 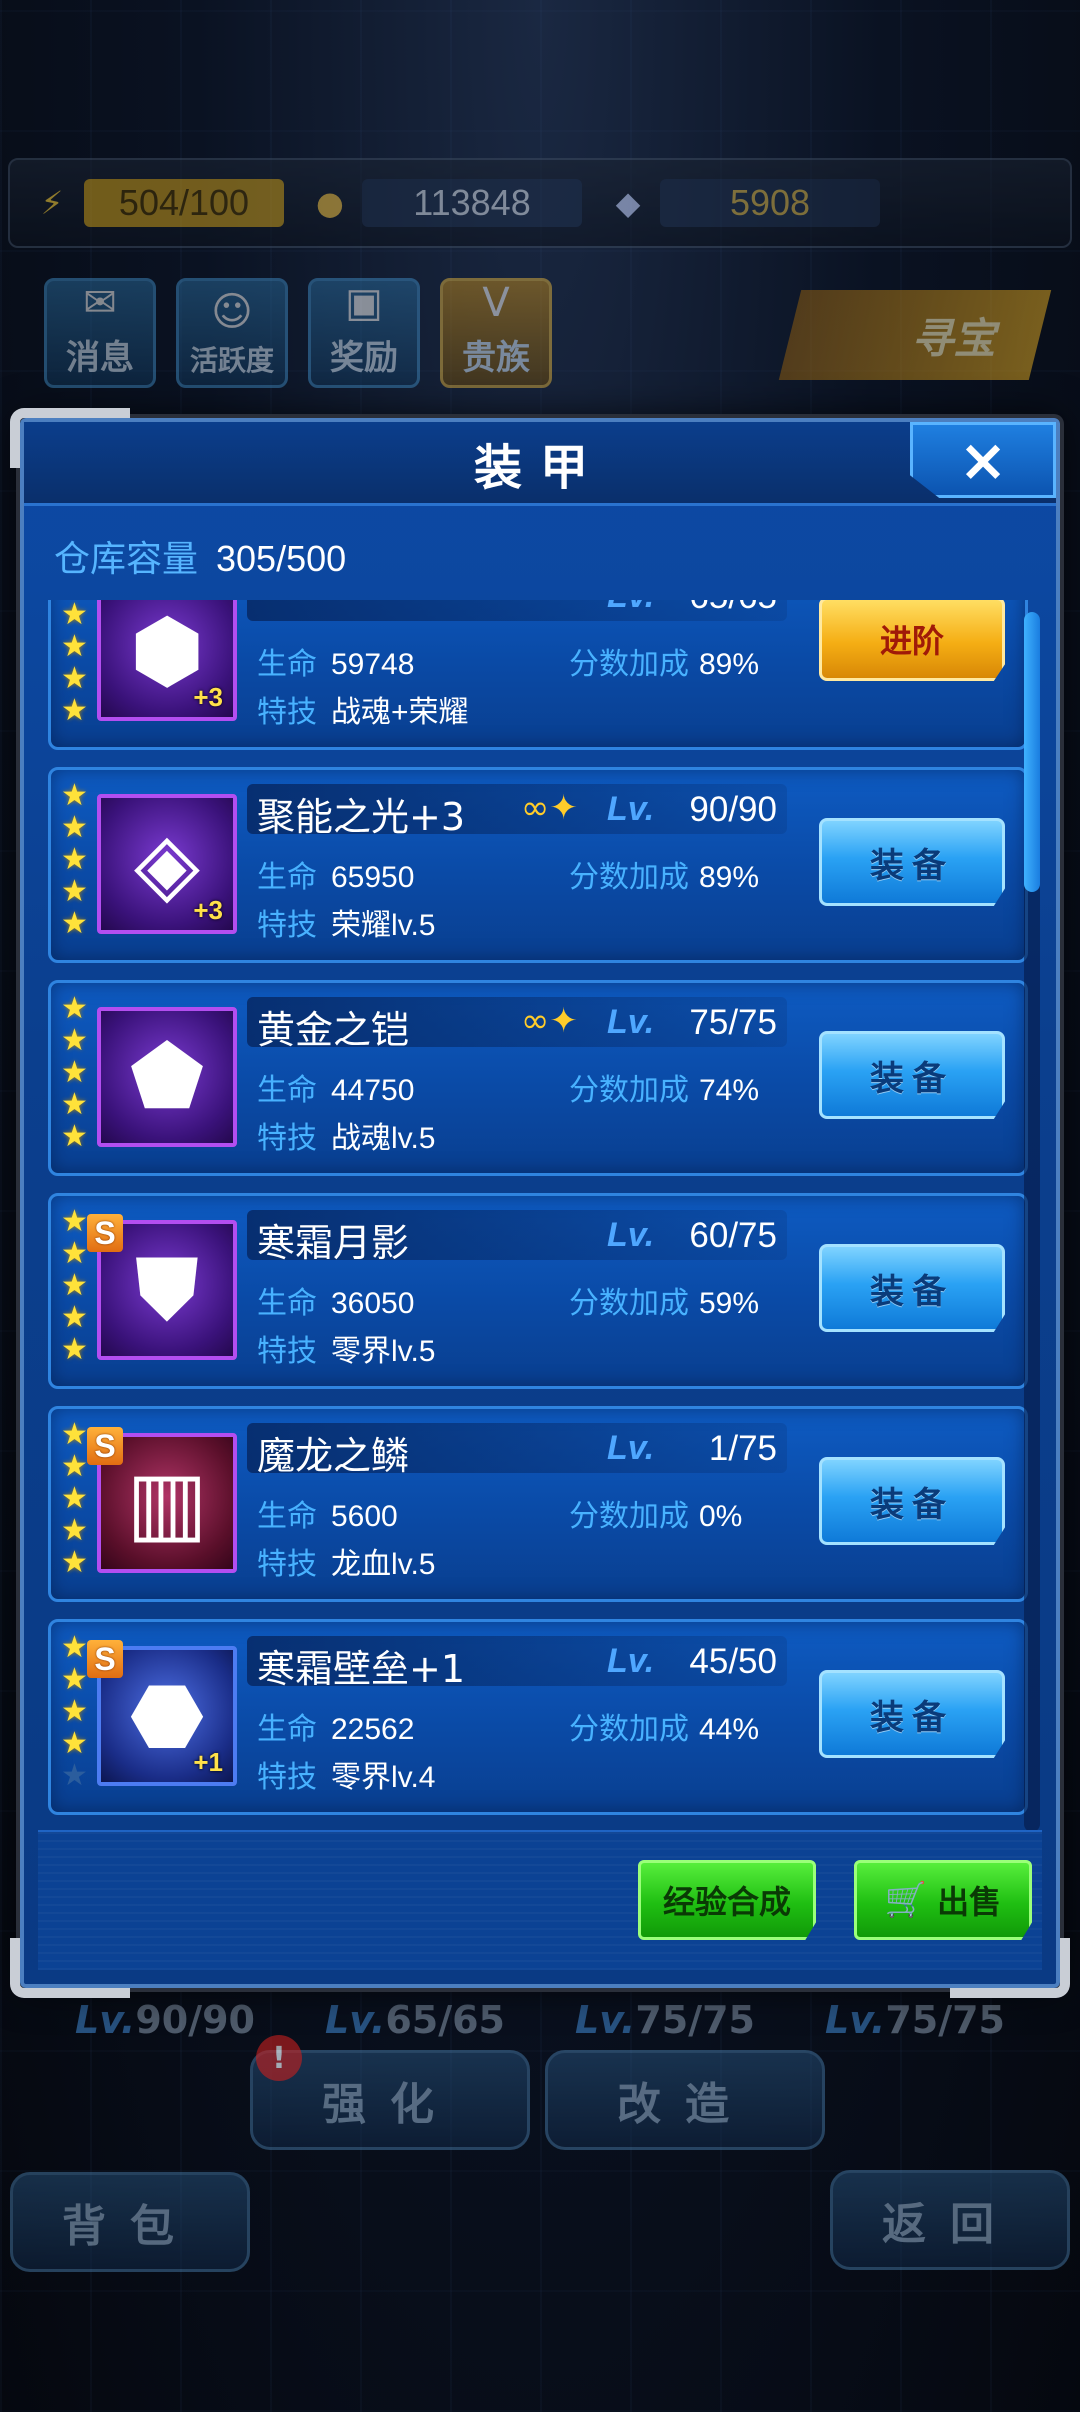 I want to click on hp-value: 44750, so click(x=373, y=1090).